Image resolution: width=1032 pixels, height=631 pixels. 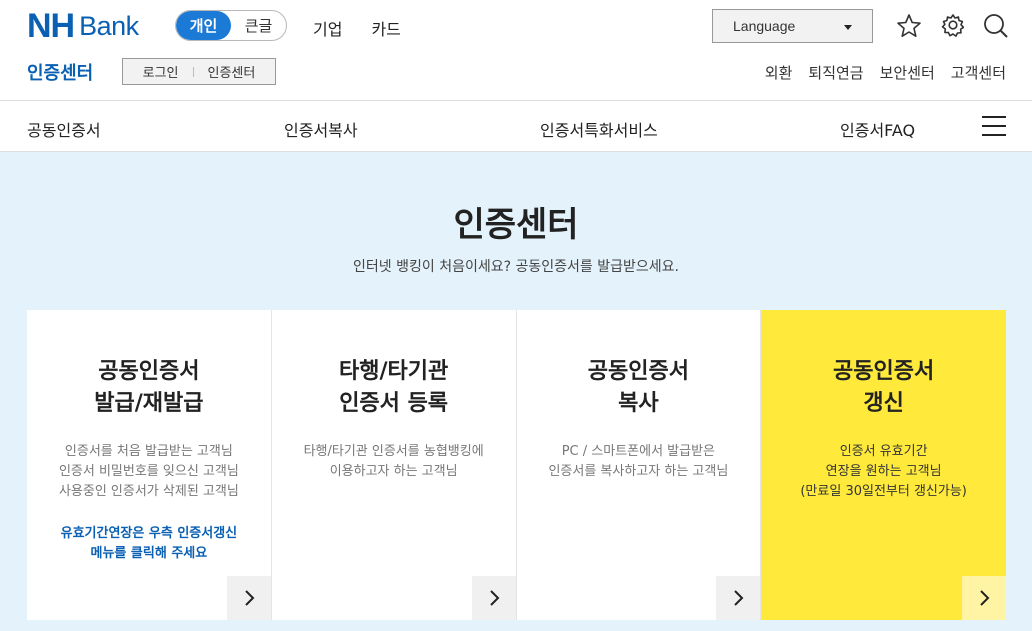 What do you see at coordinates (321, 129) in the screenshot?
I see `nav-item-cert-copy: 인증서복사` at bounding box center [321, 129].